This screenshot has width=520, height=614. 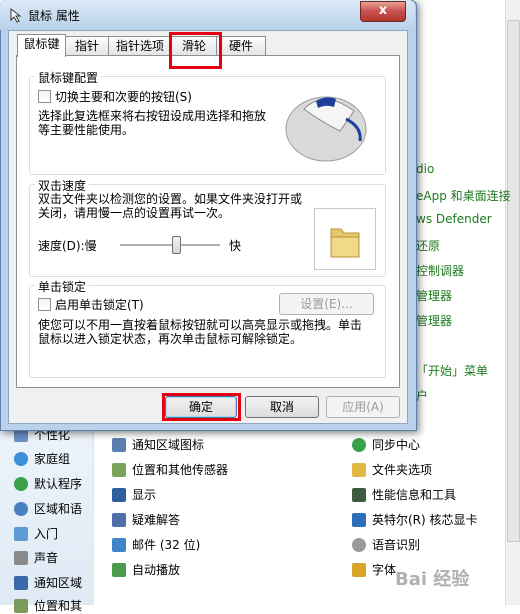 I want to click on nav-label: 声音, so click(x=46, y=558).